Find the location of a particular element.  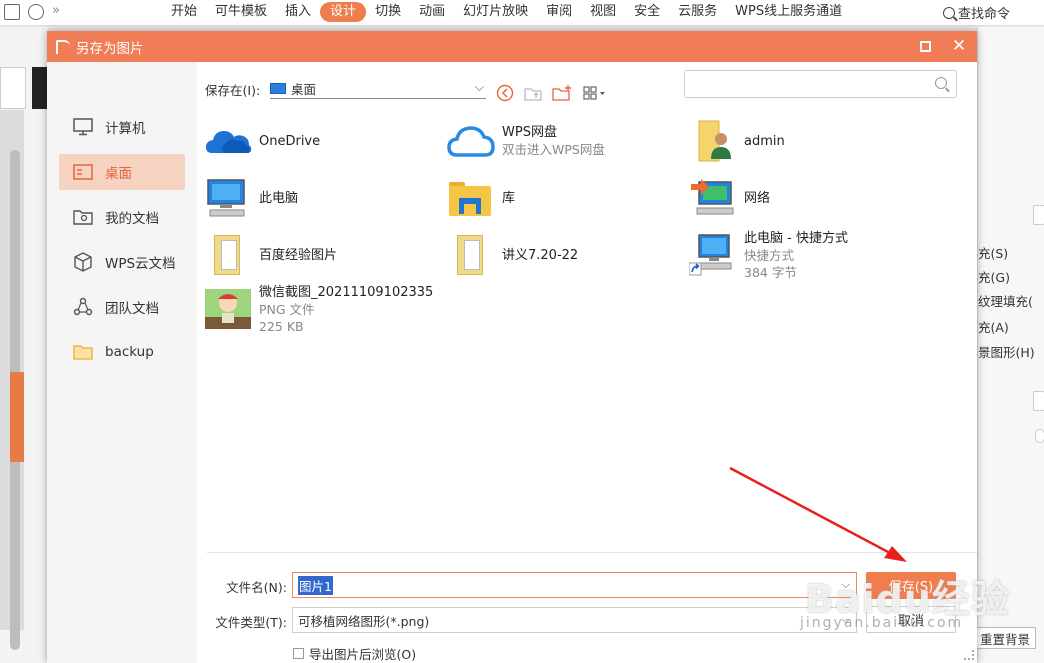

menu-insert: 插入 is located at coordinates (298, 12).